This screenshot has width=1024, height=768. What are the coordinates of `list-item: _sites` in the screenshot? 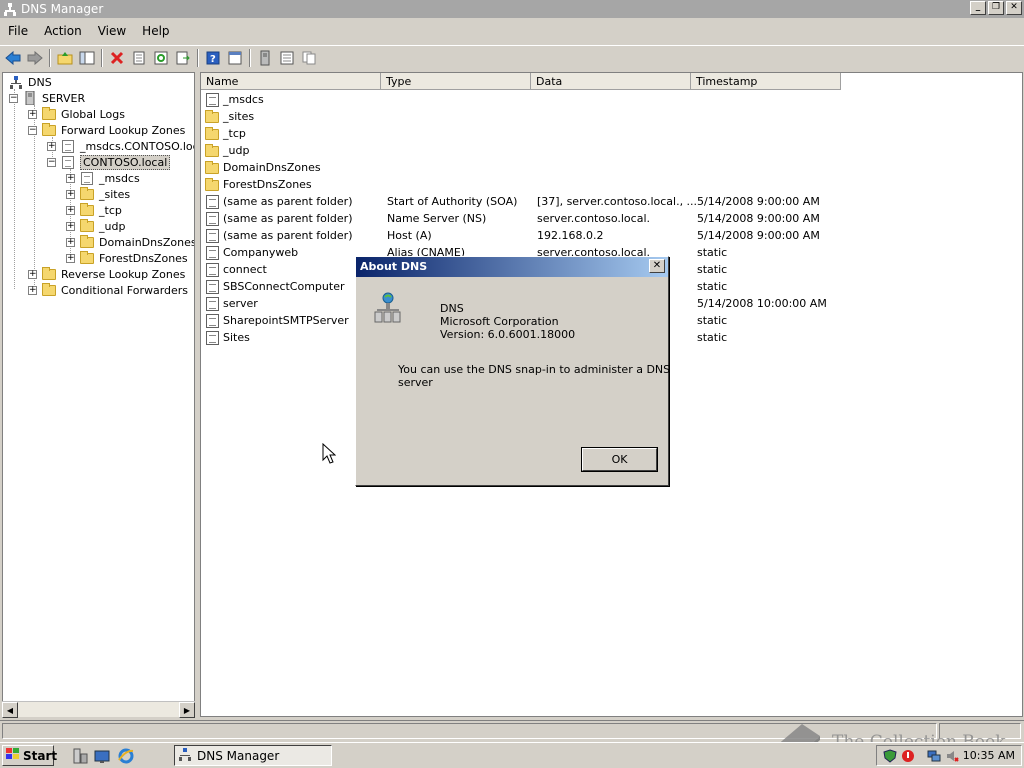 It's located at (611, 116).